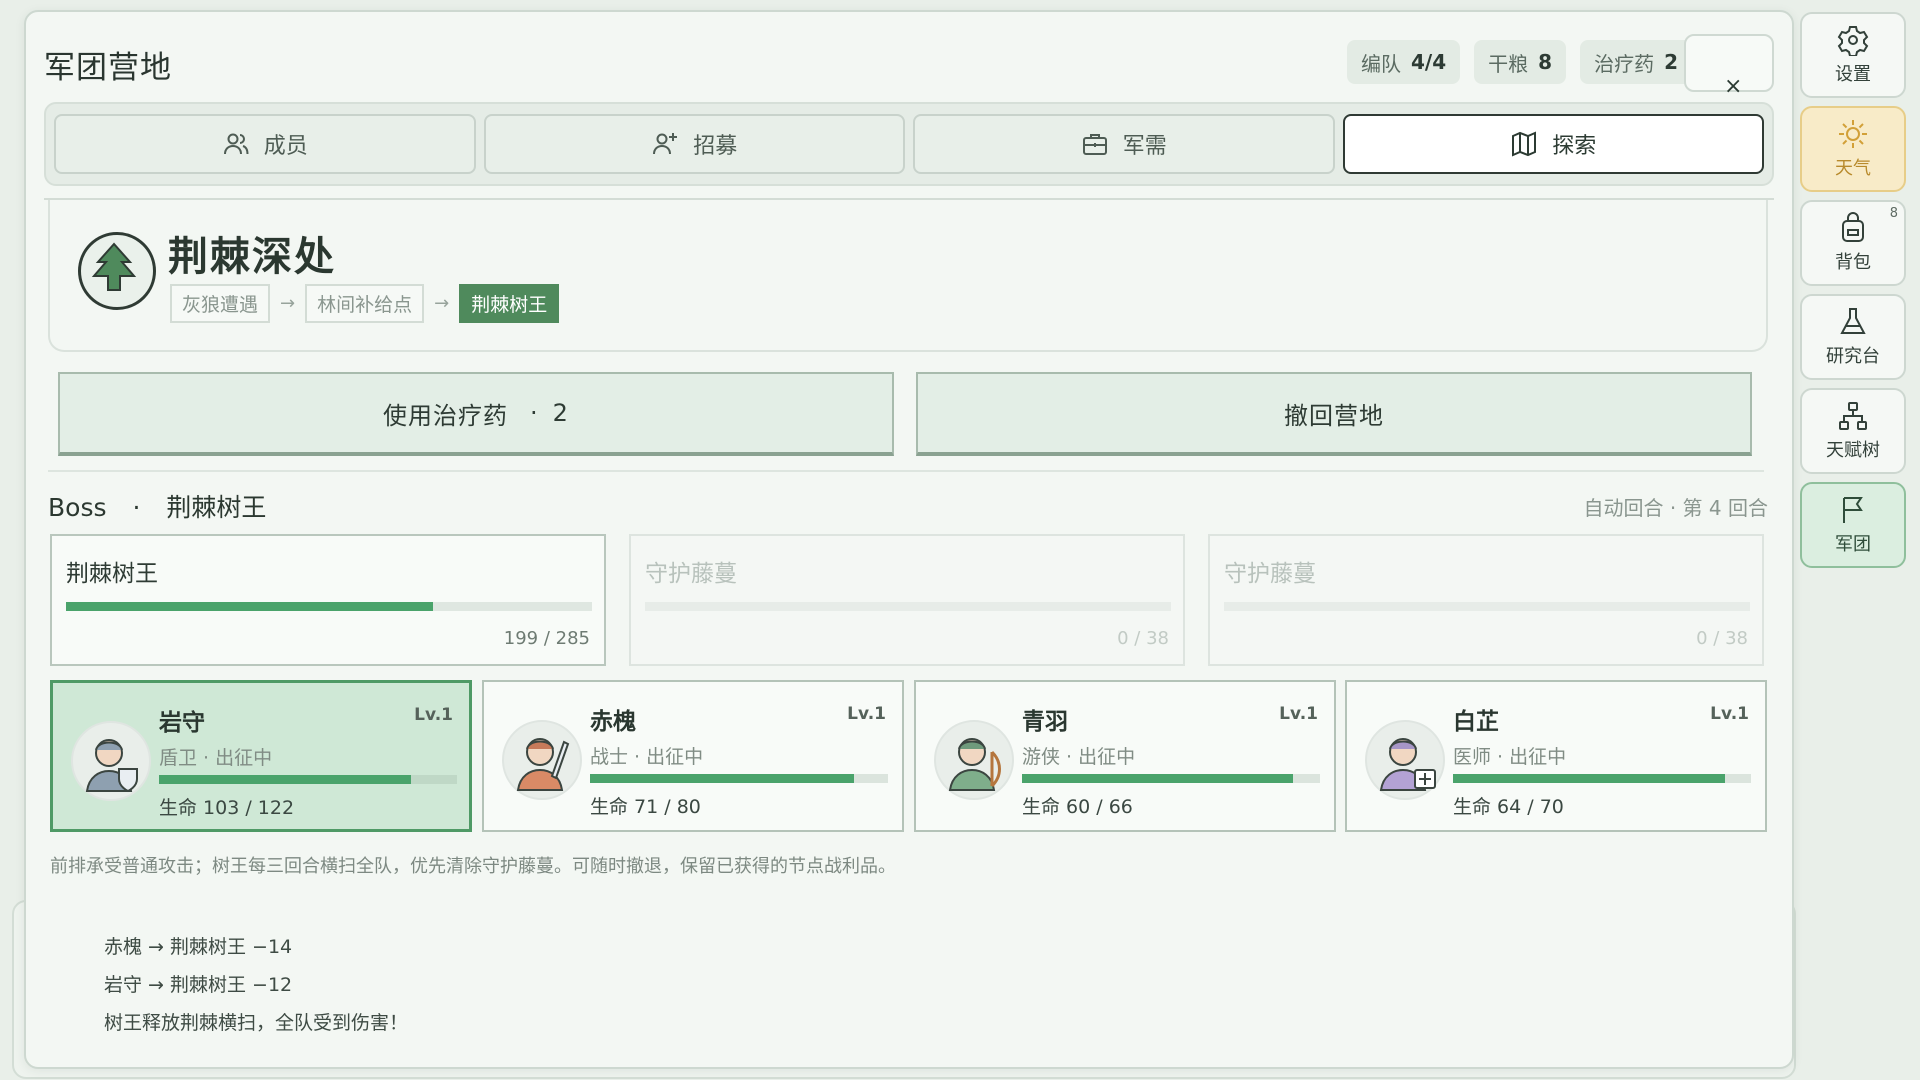  Describe the element at coordinates (909, 144) in the screenshot. I see `tab-bar: 成员 招募 军需 探索` at that location.